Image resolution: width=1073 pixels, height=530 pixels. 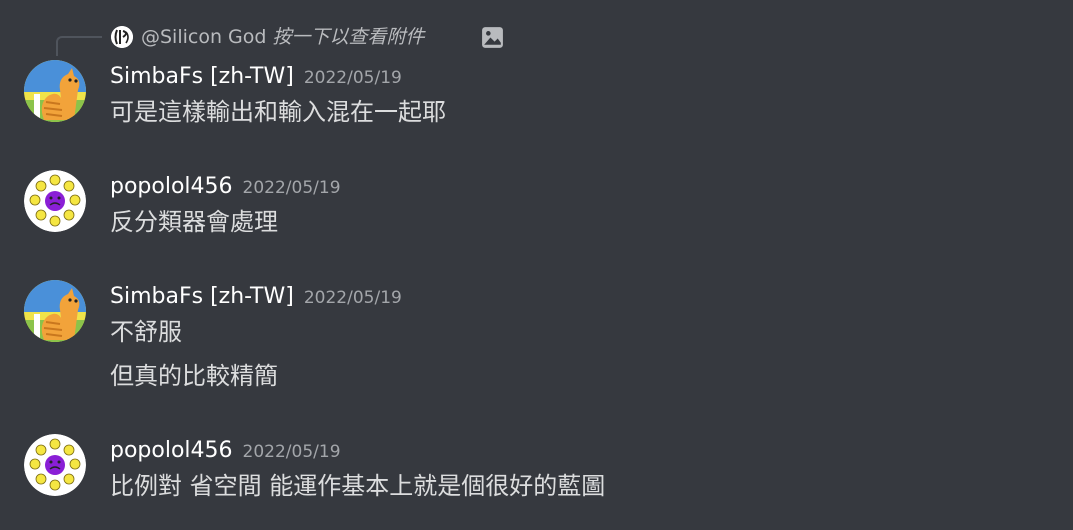 What do you see at coordinates (146, 332) in the screenshot?
I see `message-content: 不舒服` at bounding box center [146, 332].